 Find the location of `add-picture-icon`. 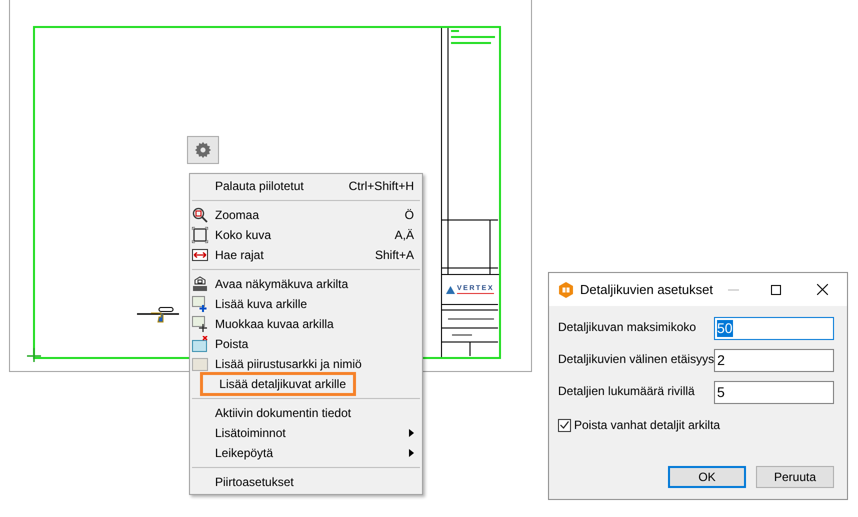

add-picture-icon is located at coordinates (200, 304).